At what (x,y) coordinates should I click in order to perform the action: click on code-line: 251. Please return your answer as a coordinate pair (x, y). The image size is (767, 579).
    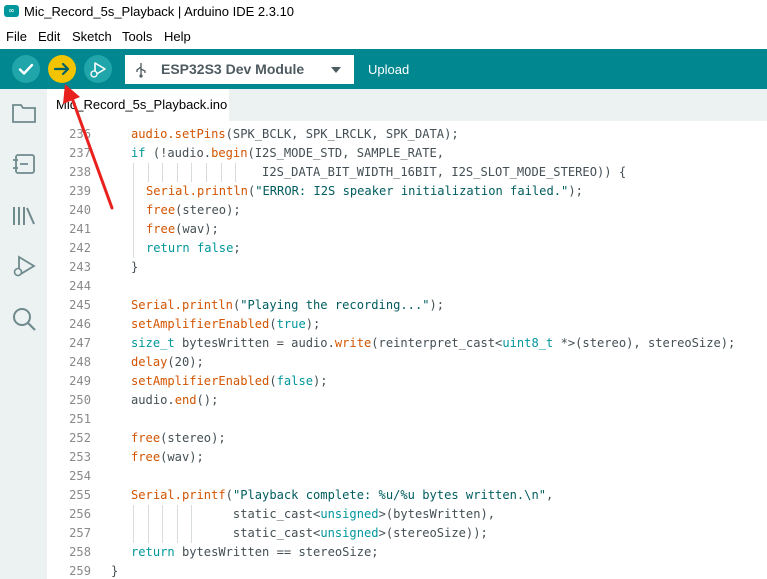
    Looking at the image, I should click on (407, 419).